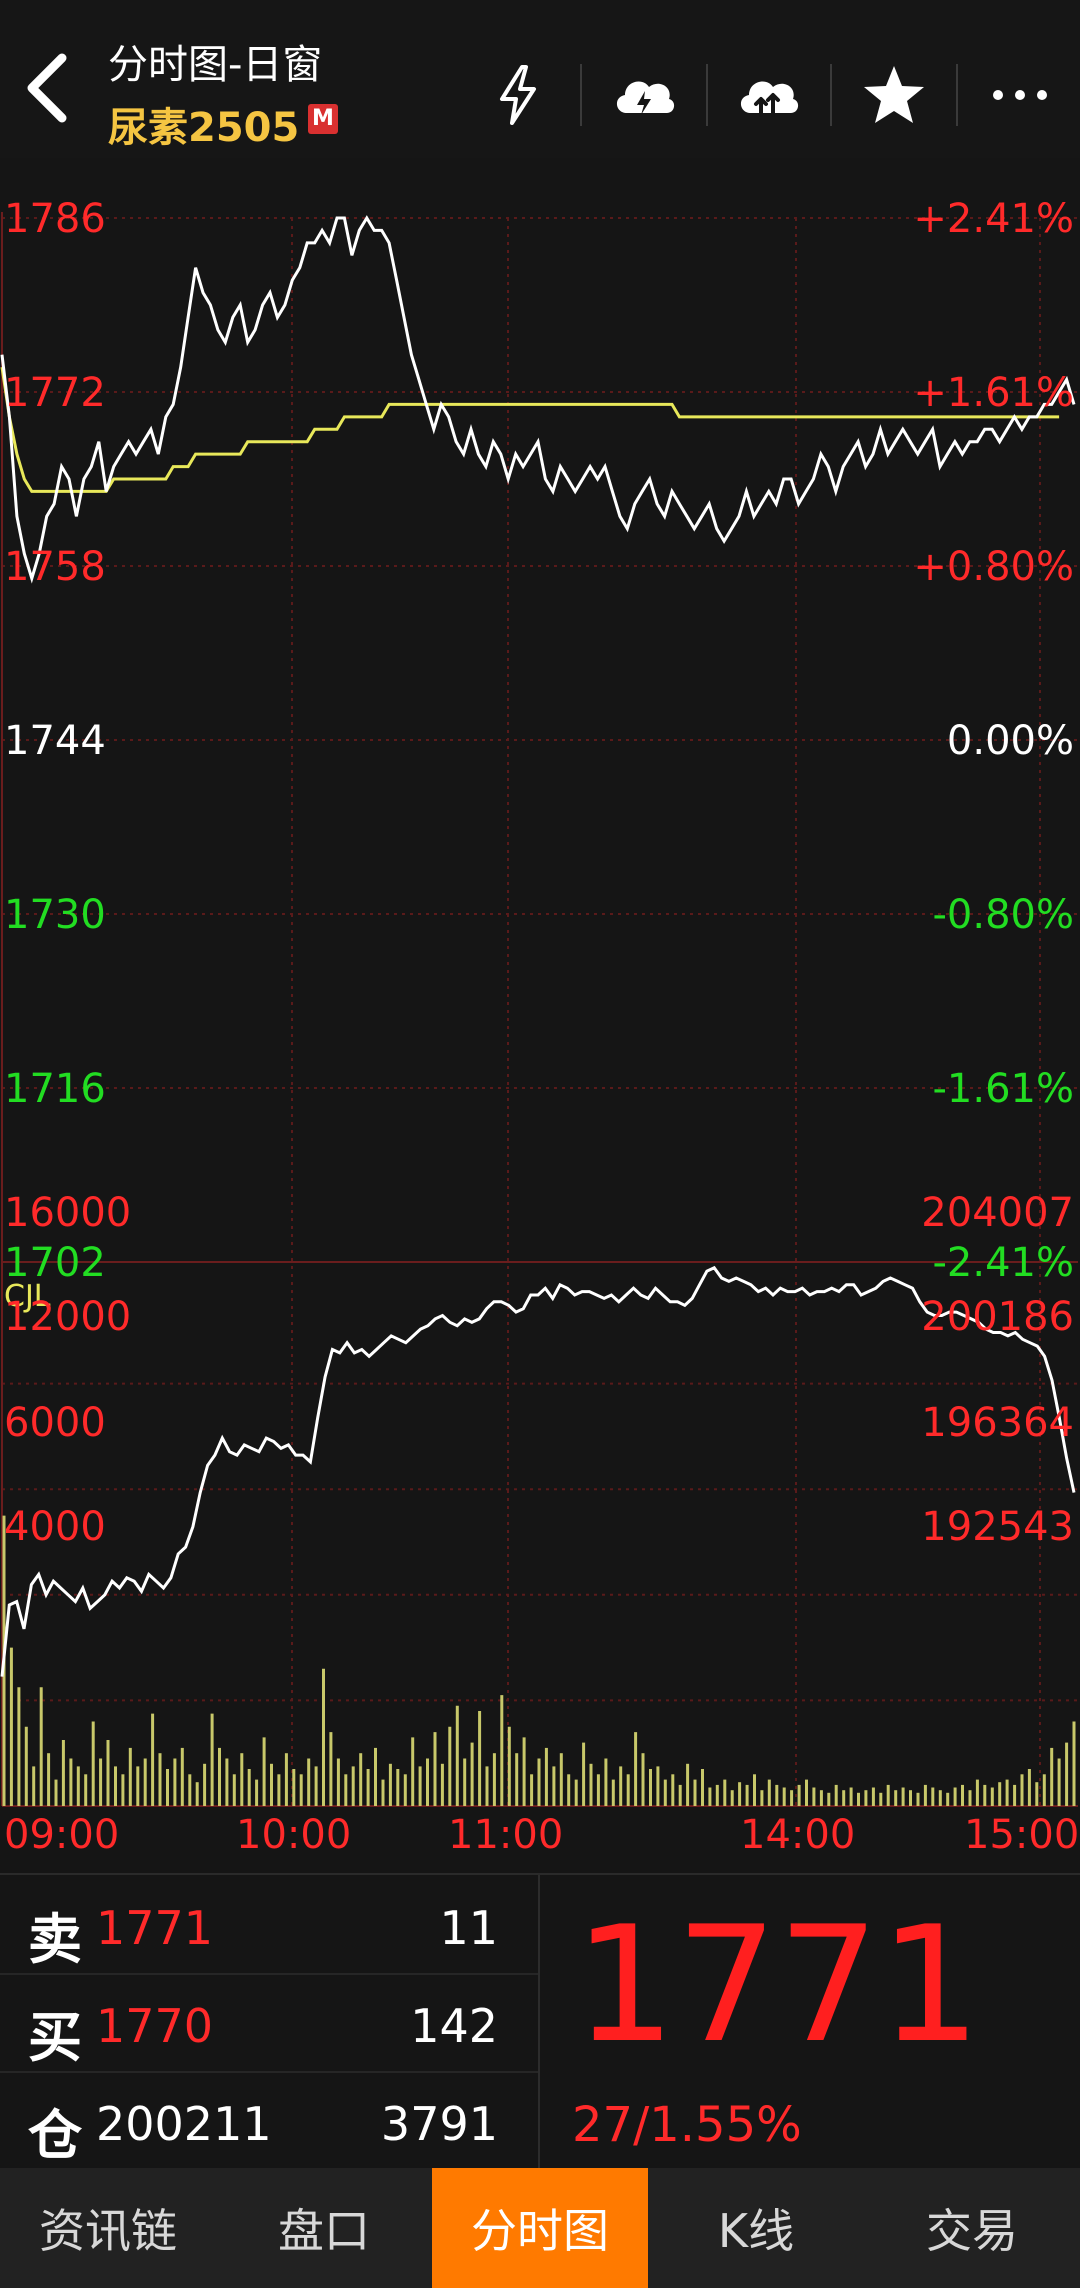  What do you see at coordinates (184, 2124) in the screenshot?
I see `open-interest-value: 200211` at bounding box center [184, 2124].